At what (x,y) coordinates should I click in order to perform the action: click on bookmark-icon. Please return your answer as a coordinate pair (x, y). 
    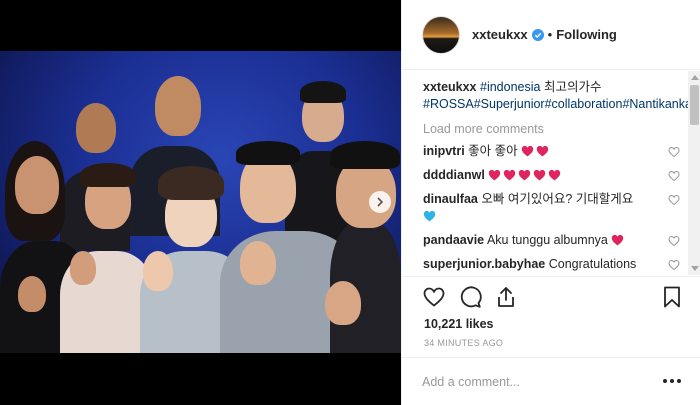
    Looking at the image, I should click on (672, 297).